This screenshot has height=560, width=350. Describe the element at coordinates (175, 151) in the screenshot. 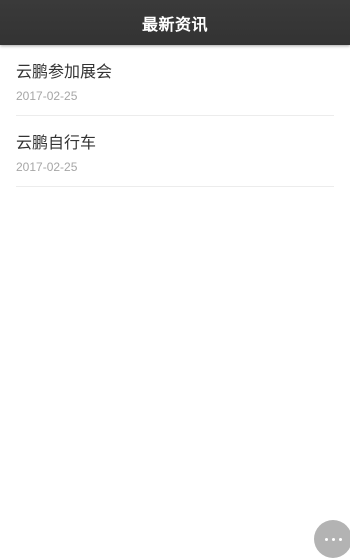

I see `news-item: 云鹏自行车 2017-02-25` at that location.